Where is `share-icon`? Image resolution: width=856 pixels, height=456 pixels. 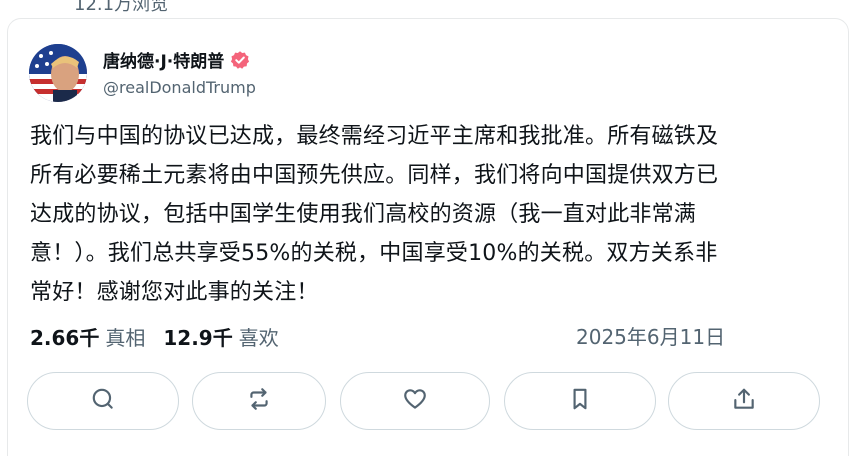 share-icon is located at coordinates (744, 401).